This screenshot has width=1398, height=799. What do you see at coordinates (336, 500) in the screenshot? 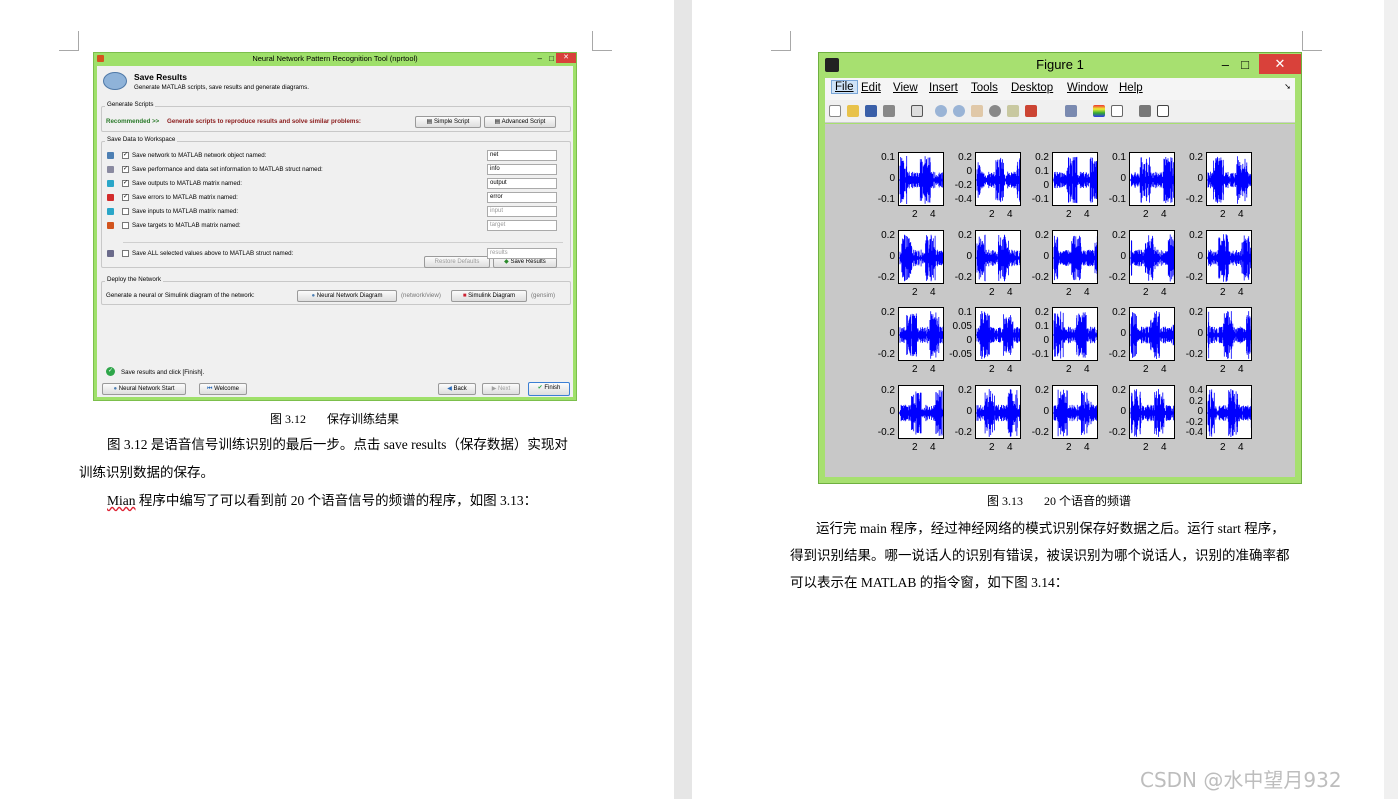
I see `paragraph-text: 程序中编写了可以看到前 20 个语音信号的频谱的程序，如图 3.13：` at bounding box center [336, 500].